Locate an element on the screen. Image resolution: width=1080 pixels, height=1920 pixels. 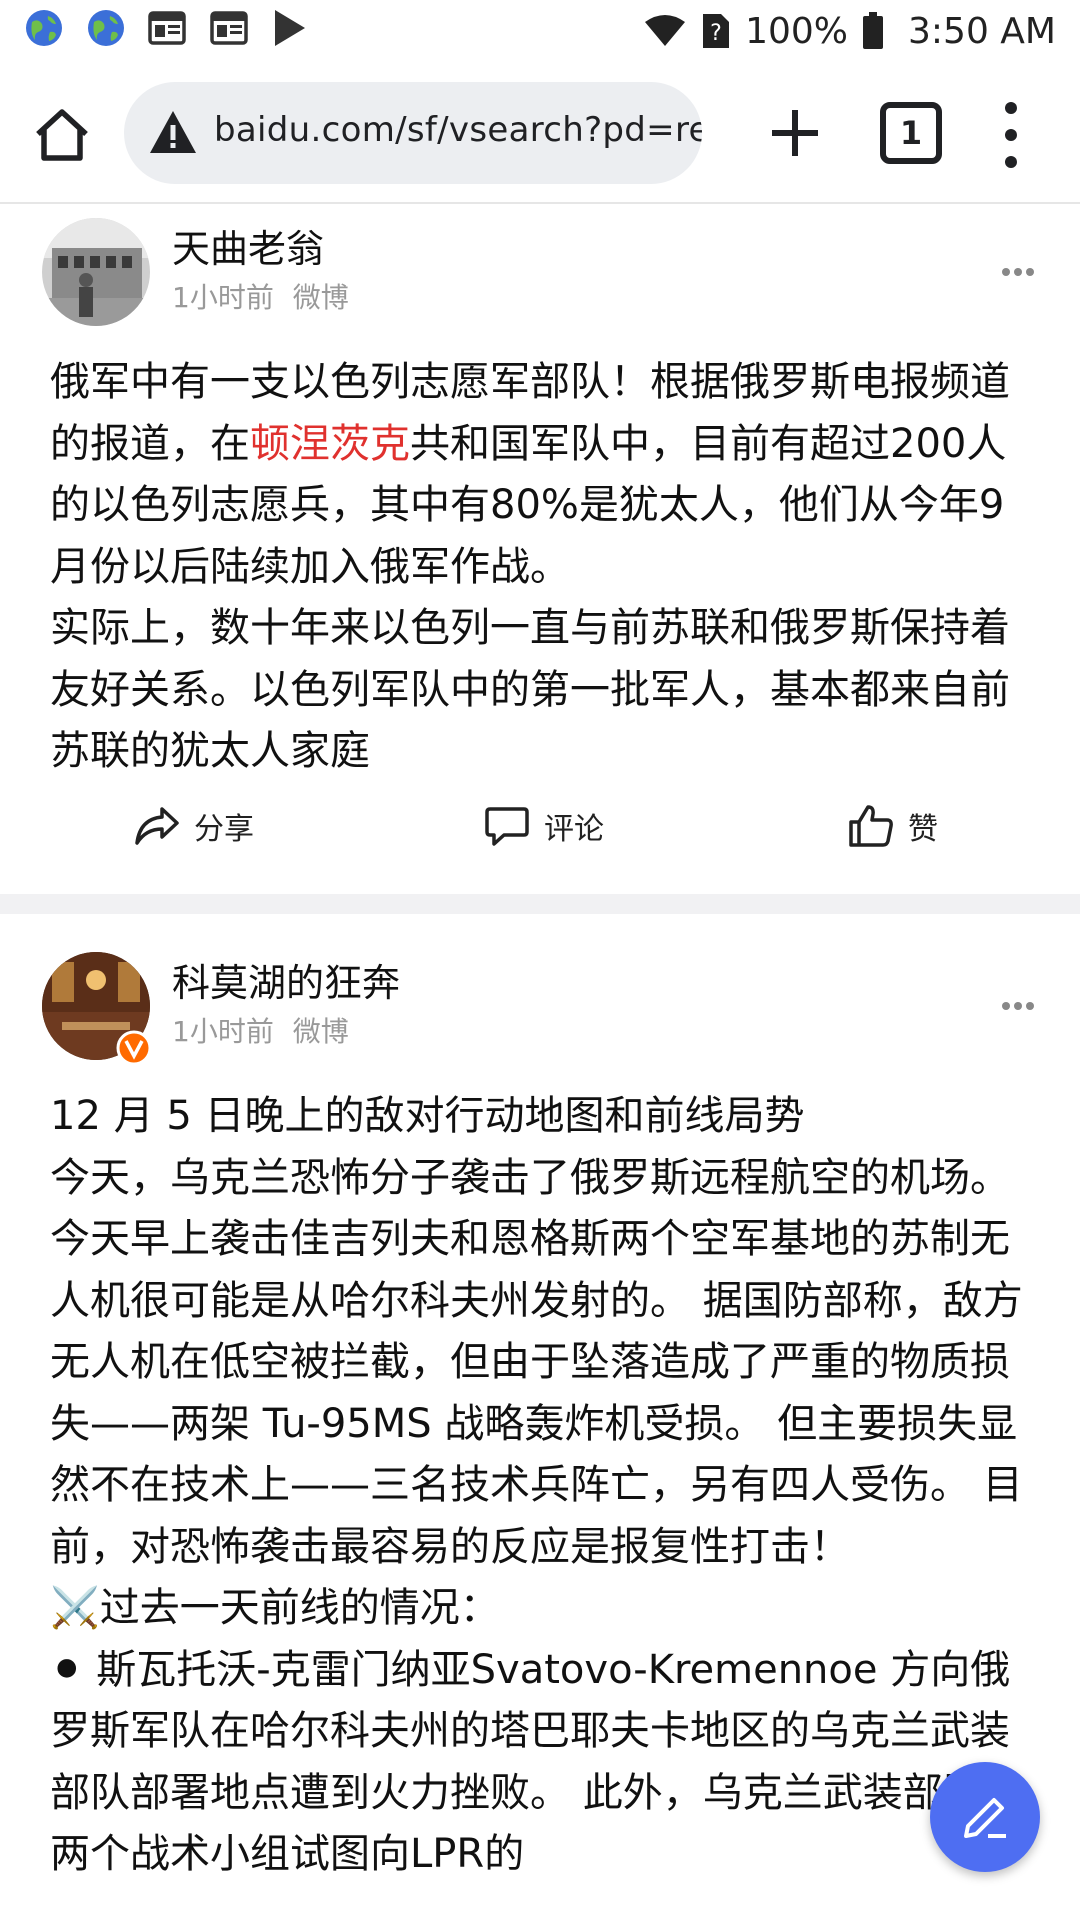
clock: 3:50 AM is located at coordinates (982, 31).